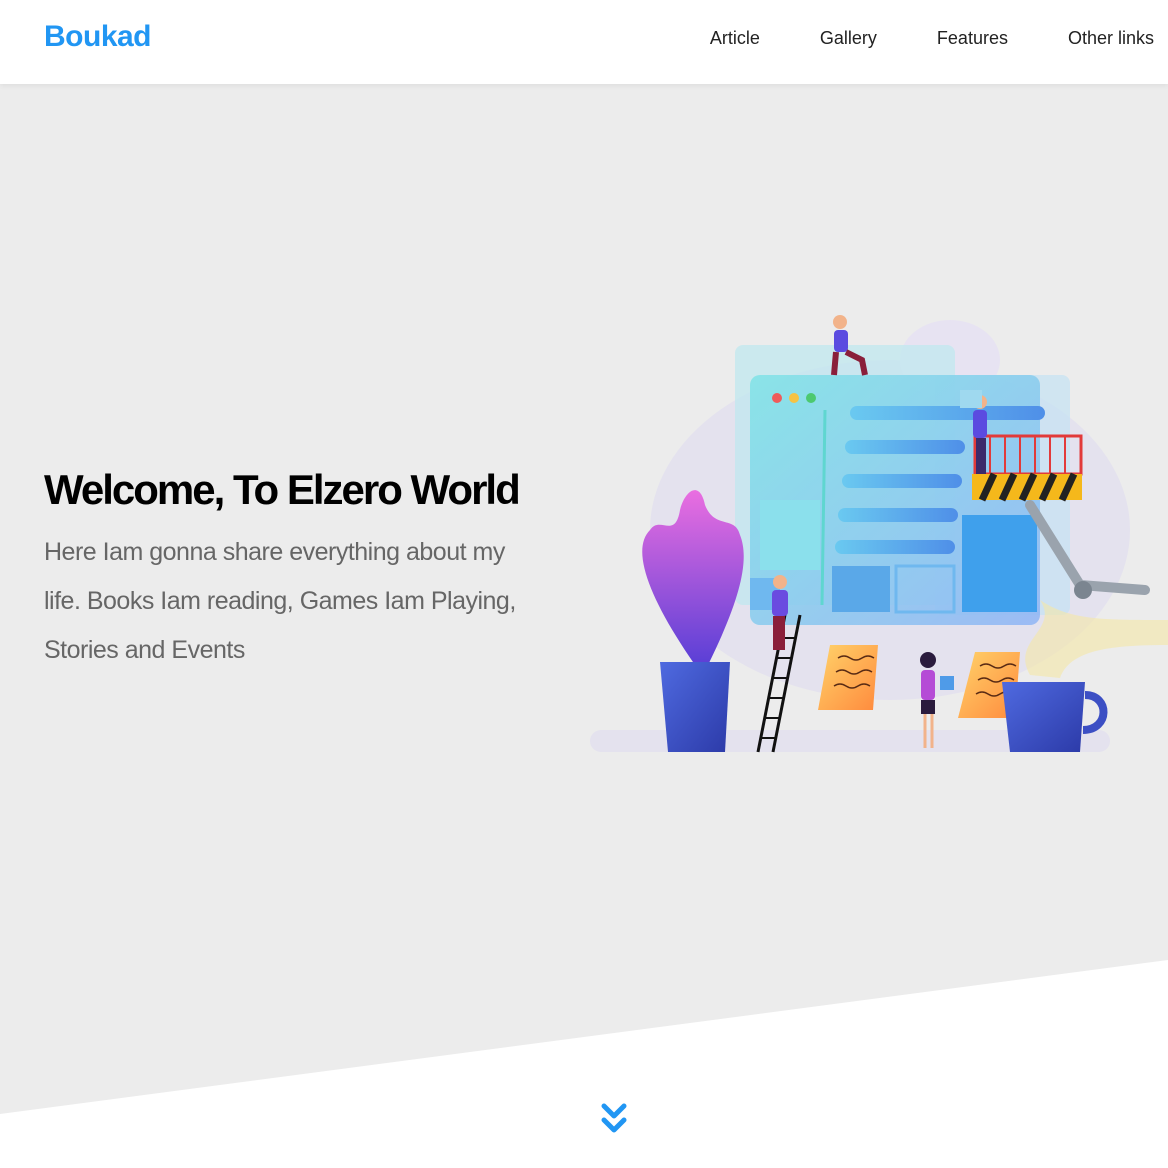 This screenshot has height=1168, width=1168. I want to click on nav-link-other-links: Other links, so click(1111, 38).